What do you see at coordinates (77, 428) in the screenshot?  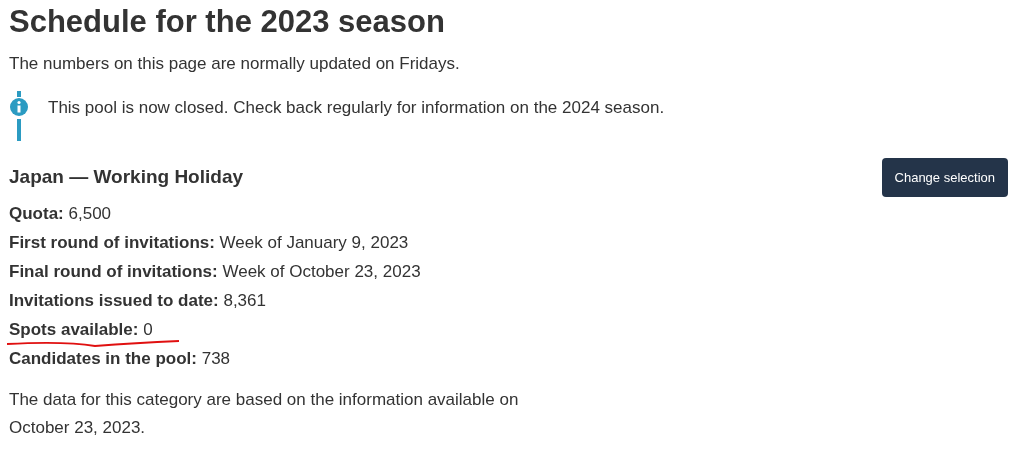 I see `footnote-text: October 23, 2023.` at bounding box center [77, 428].